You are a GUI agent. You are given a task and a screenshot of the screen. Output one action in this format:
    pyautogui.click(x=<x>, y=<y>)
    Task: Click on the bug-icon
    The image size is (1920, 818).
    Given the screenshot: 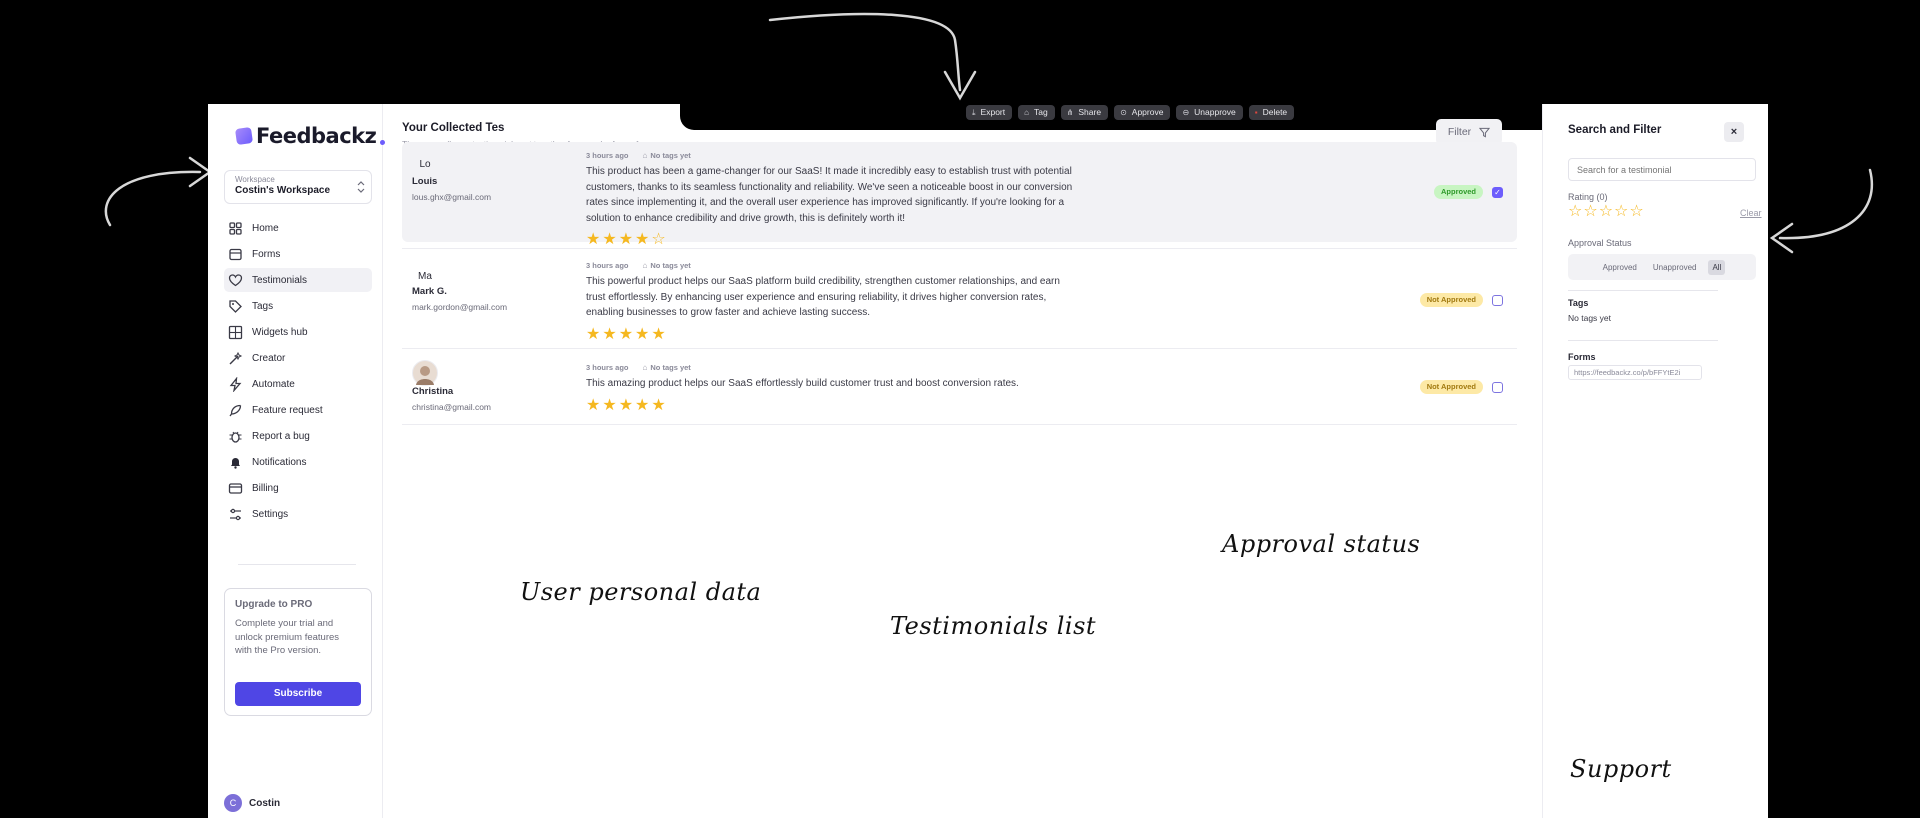 What is the action you would take?
    pyautogui.click(x=235, y=436)
    